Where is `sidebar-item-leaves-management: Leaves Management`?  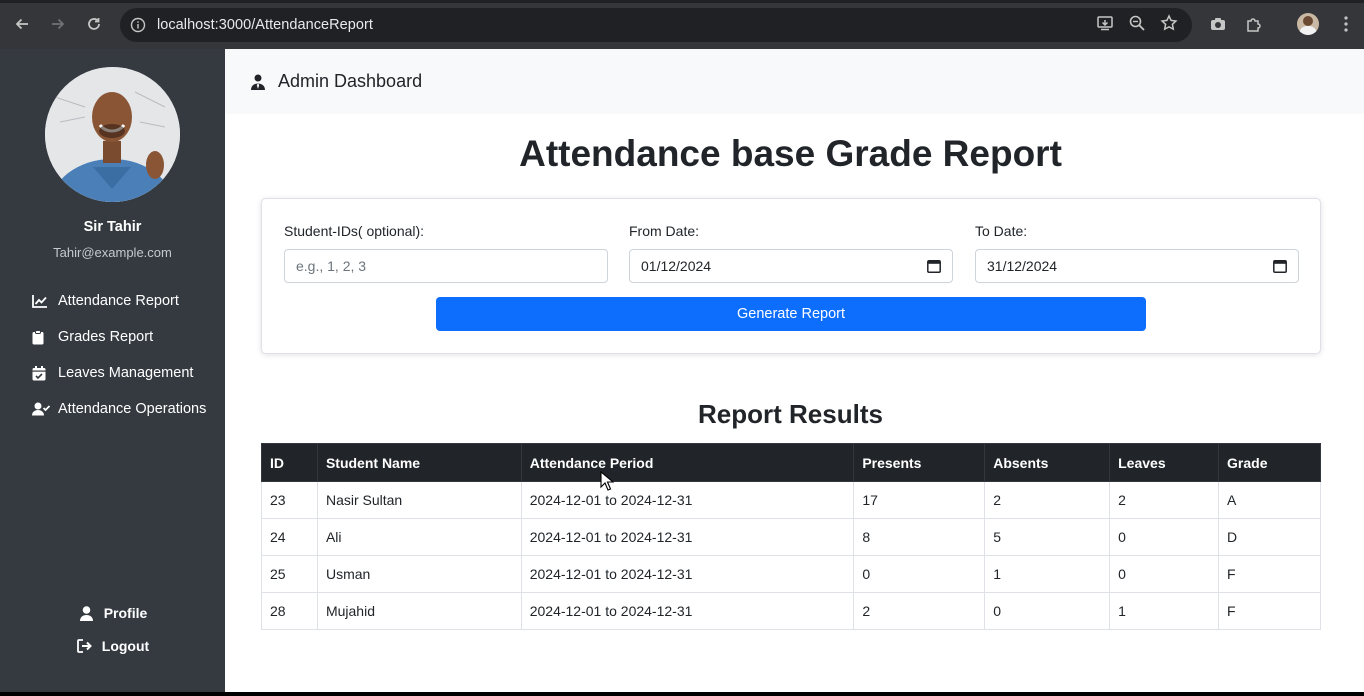 sidebar-item-leaves-management: Leaves Management is located at coordinates (122, 373).